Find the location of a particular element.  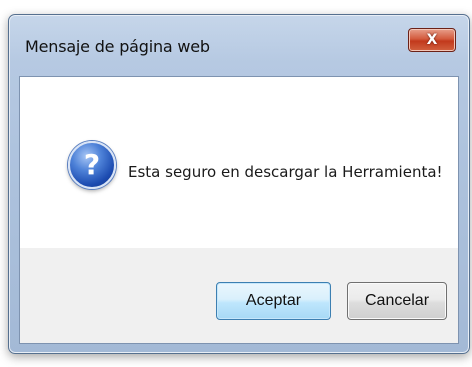

question-mark-glyph: ? is located at coordinates (92, 164).